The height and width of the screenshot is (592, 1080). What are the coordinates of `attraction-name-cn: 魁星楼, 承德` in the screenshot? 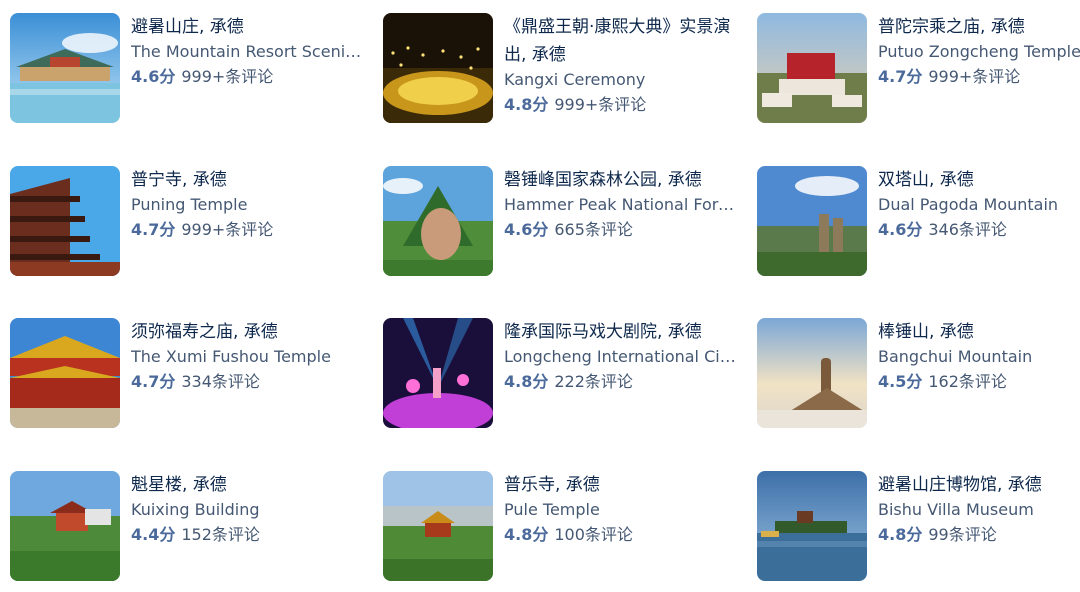 It's located at (249, 485).